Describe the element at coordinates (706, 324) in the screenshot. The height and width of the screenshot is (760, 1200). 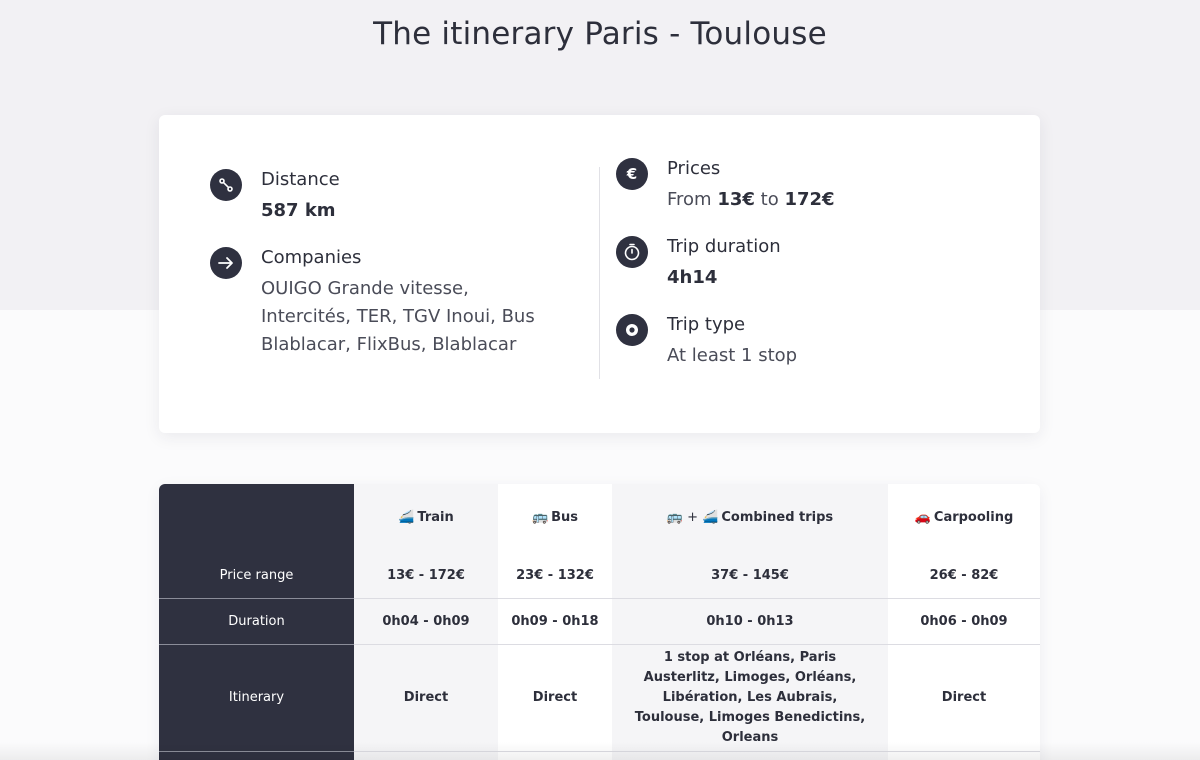
I see `trip-type-label: Trip type` at that location.